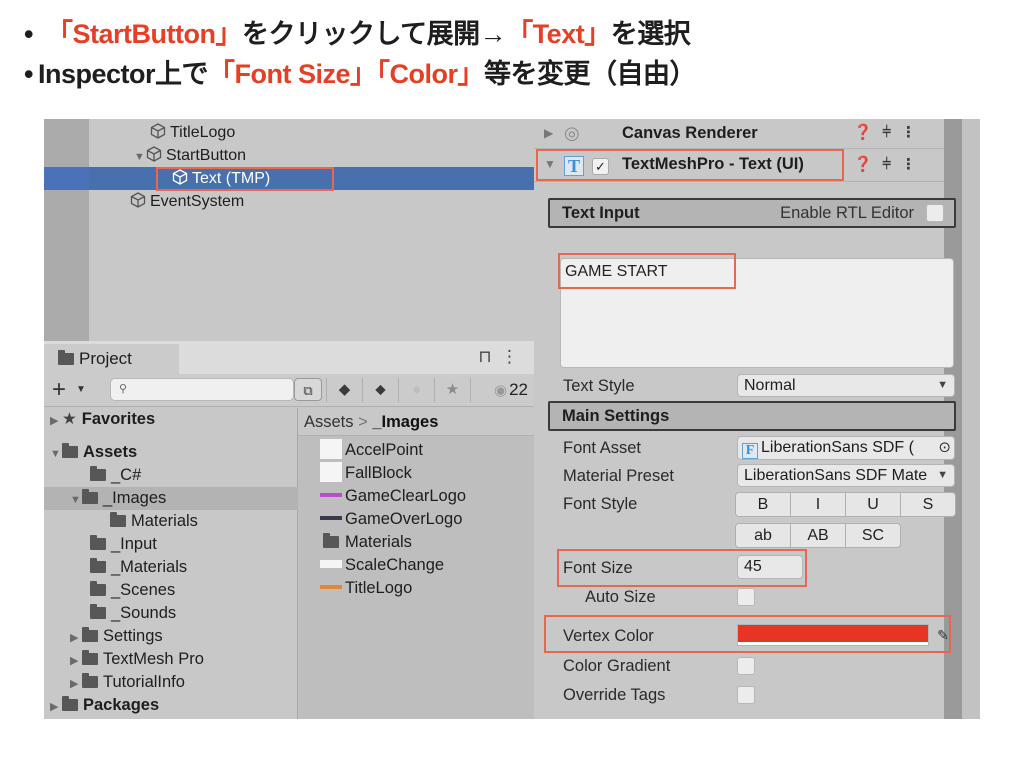 This screenshot has height=768, width=1024. Describe the element at coordinates (502, 390) in the screenshot. I see `hidden-packages-toggle: ◉ 22` at that location.